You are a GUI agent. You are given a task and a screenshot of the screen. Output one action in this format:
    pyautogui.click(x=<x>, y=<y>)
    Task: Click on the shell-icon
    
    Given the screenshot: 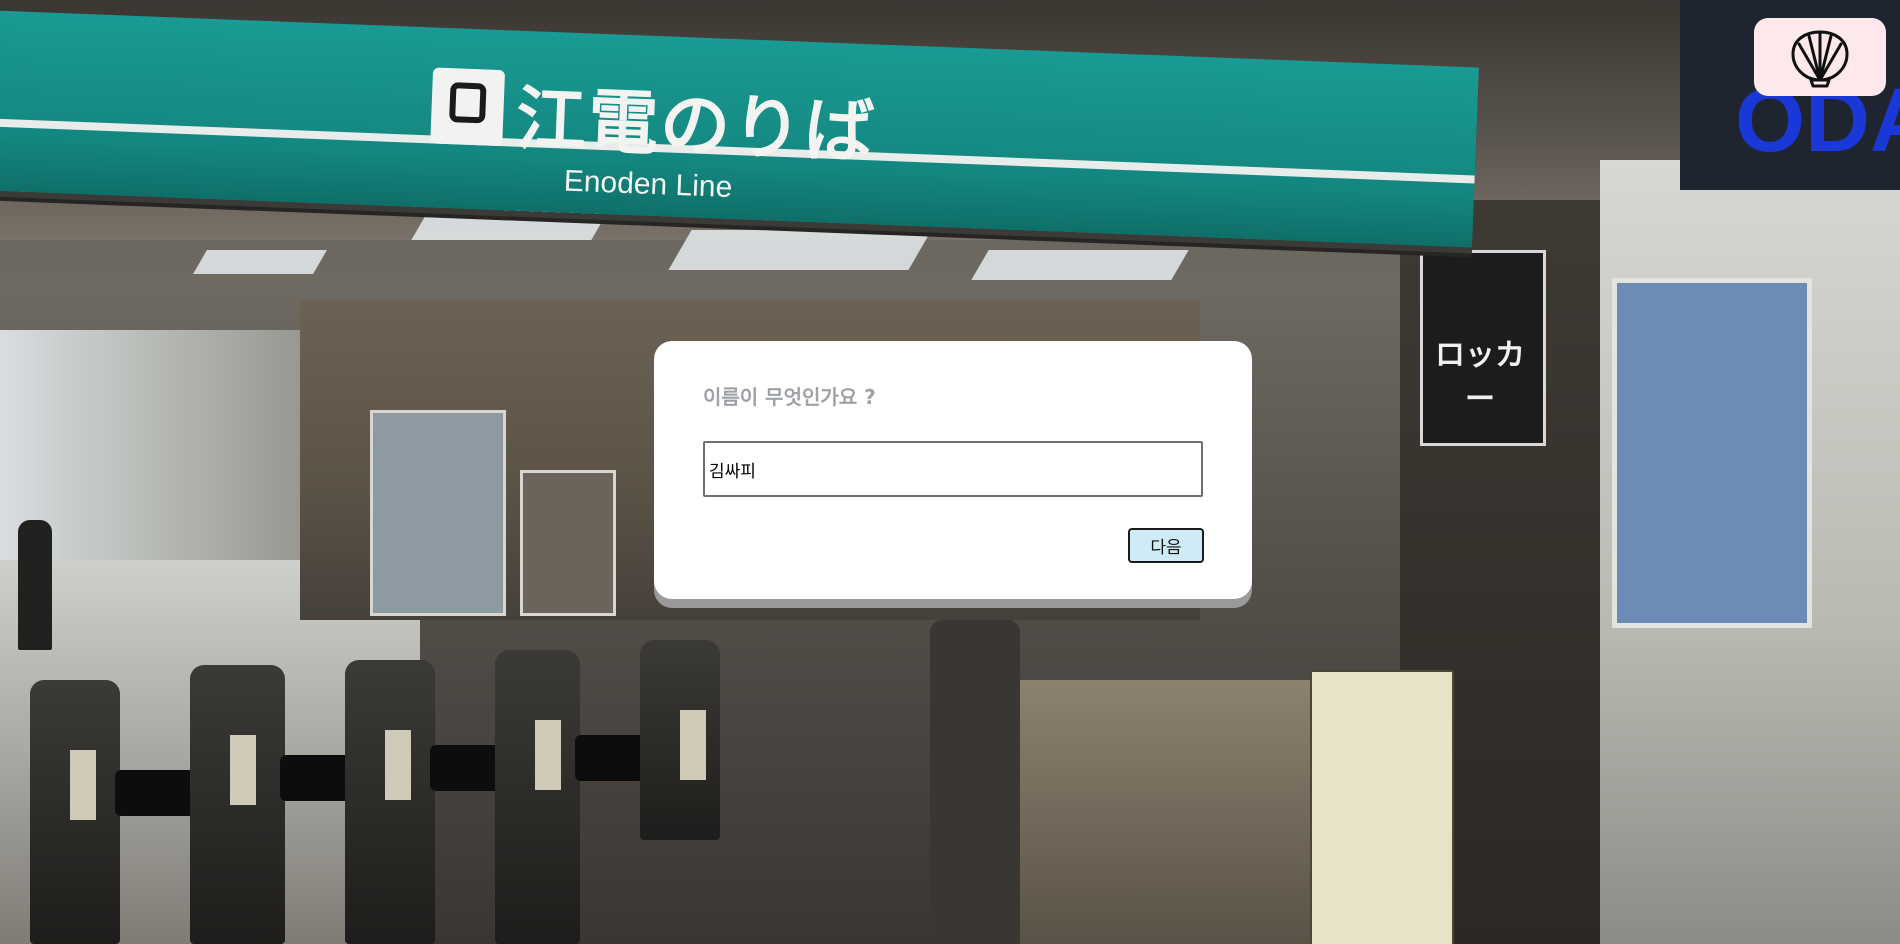 What is the action you would take?
    pyautogui.click(x=1820, y=59)
    